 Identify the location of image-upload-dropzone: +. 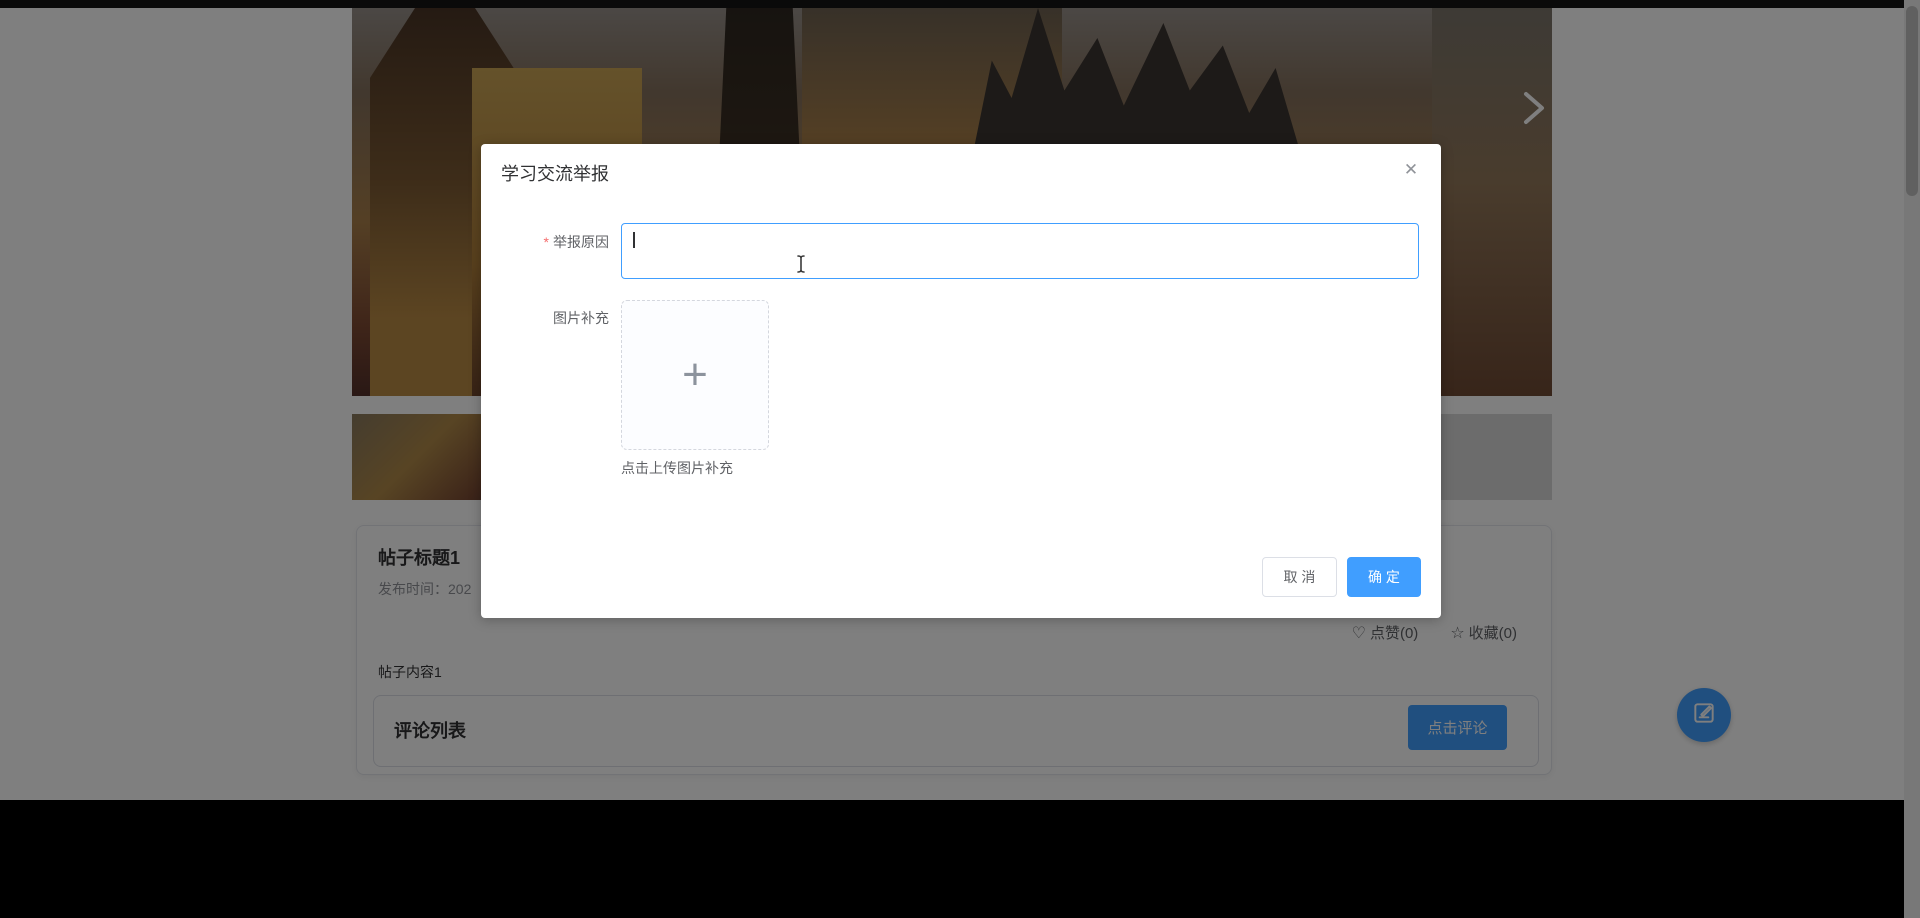
(695, 375).